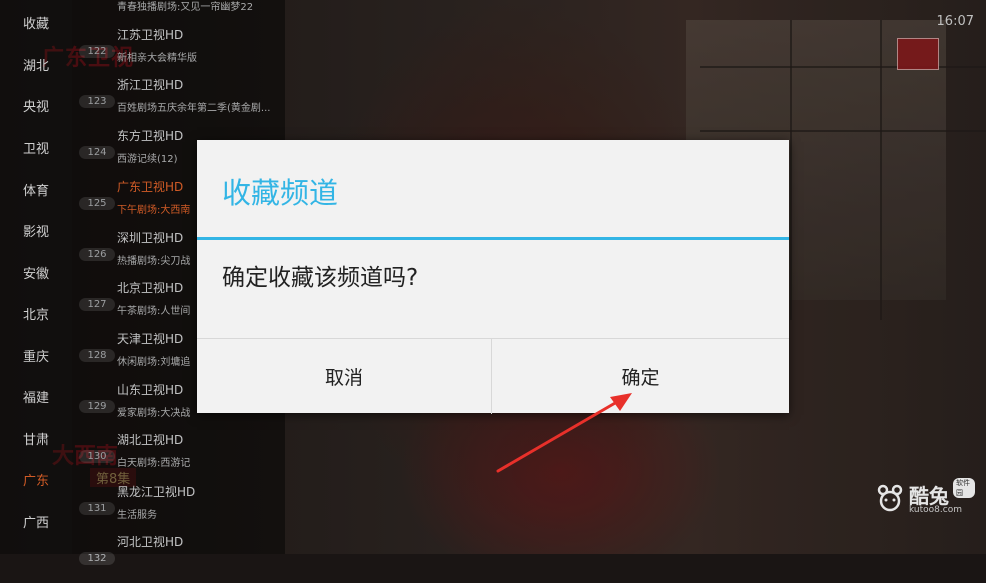  Describe the element at coordinates (493, 238) in the screenshot. I see `dialog-title-divider` at that location.